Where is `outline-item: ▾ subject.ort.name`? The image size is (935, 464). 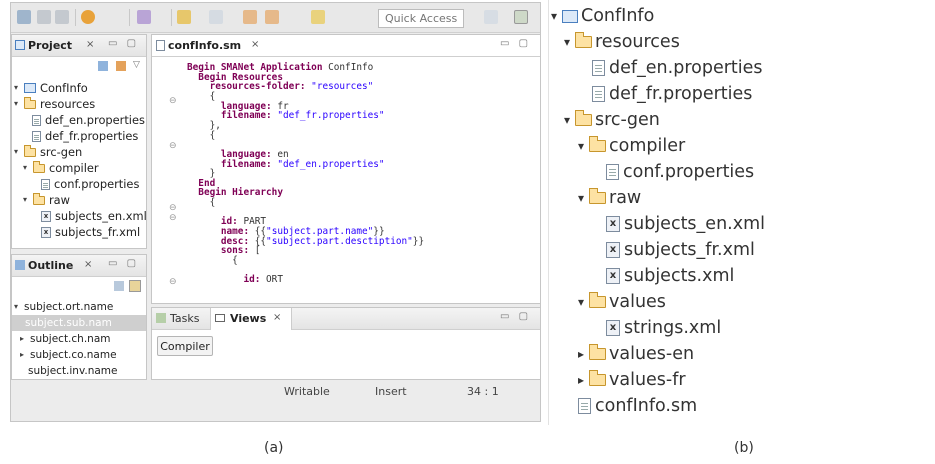
outline-item: ▾ subject.ort.name is located at coordinates (63, 307).